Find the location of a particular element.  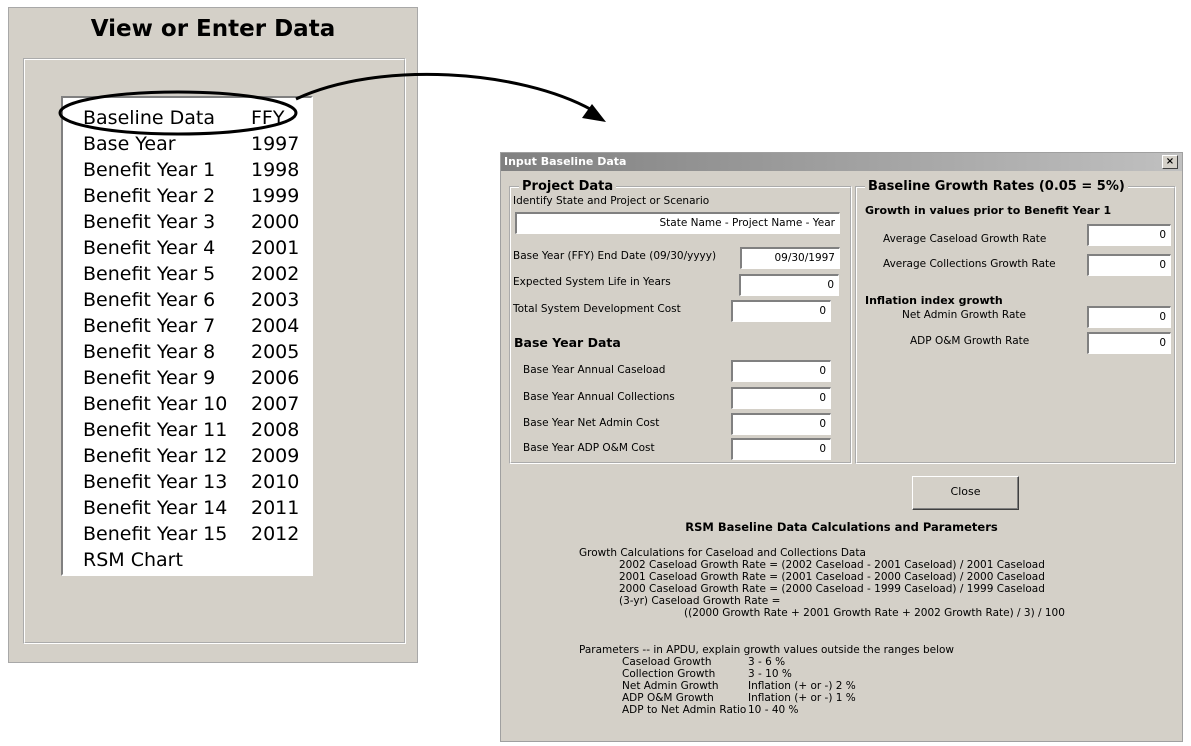

param-range: 10 - 40 % is located at coordinates (773, 710).